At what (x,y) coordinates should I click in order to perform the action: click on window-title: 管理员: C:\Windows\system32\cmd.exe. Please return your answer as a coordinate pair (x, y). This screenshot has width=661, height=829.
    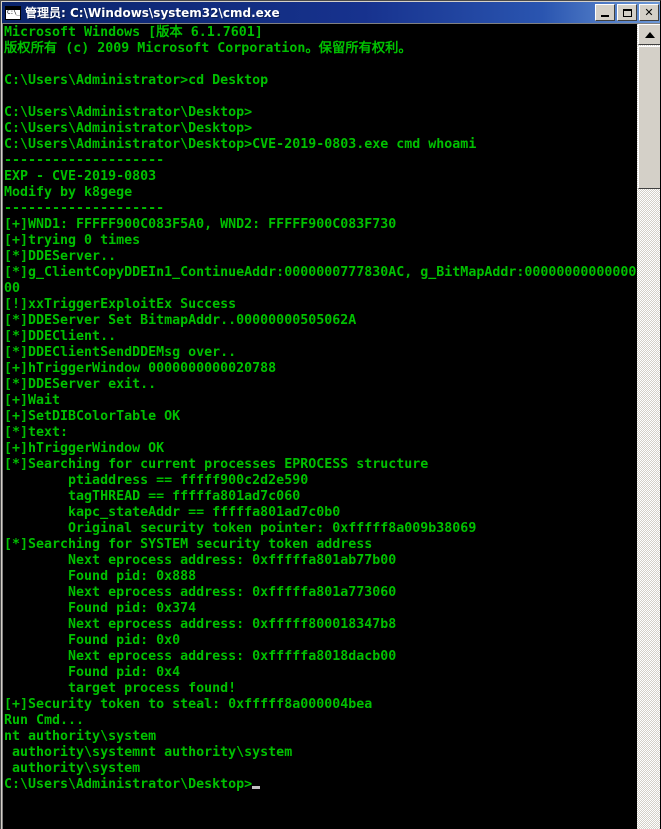
    Looking at the image, I should click on (152, 13).